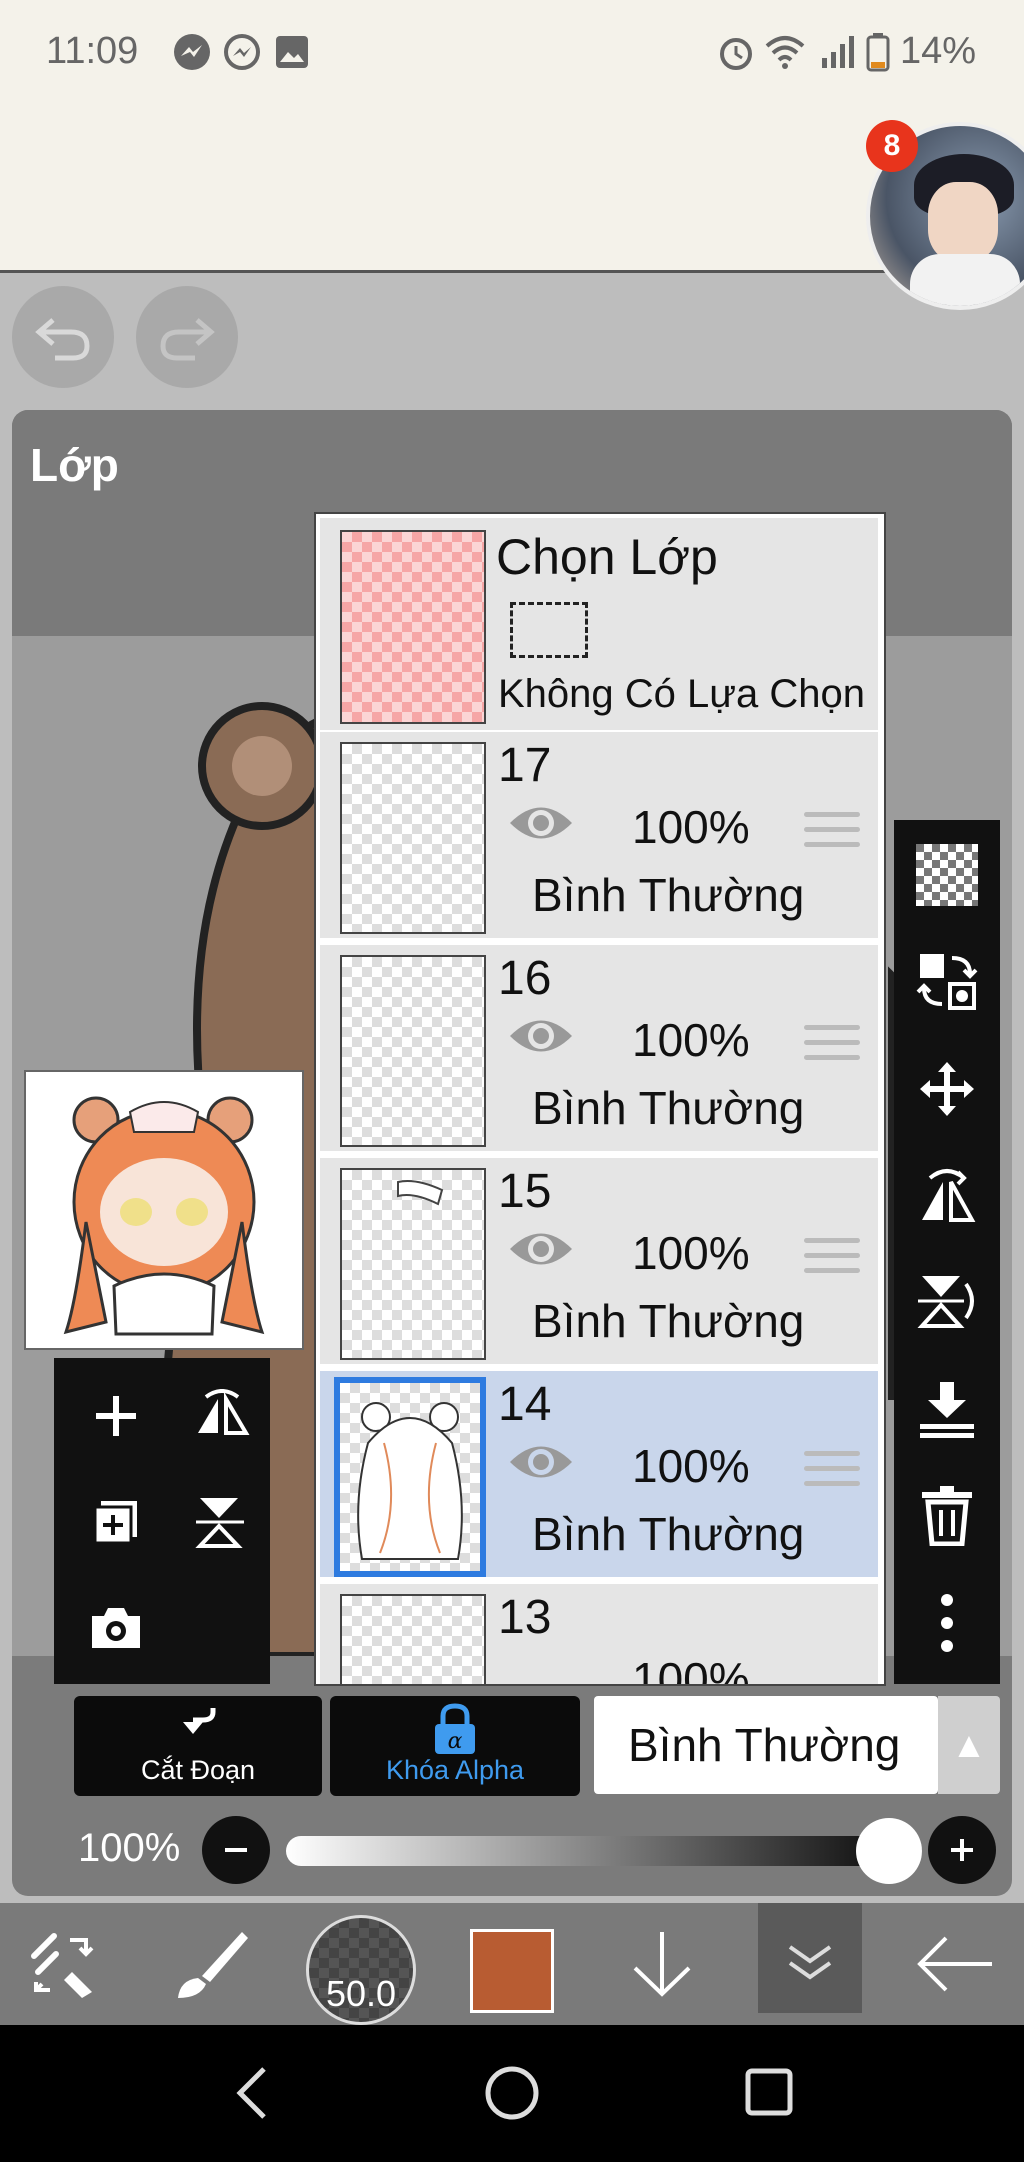 The image size is (1024, 2162). I want to click on layer-name: 17, so click(525, 765).